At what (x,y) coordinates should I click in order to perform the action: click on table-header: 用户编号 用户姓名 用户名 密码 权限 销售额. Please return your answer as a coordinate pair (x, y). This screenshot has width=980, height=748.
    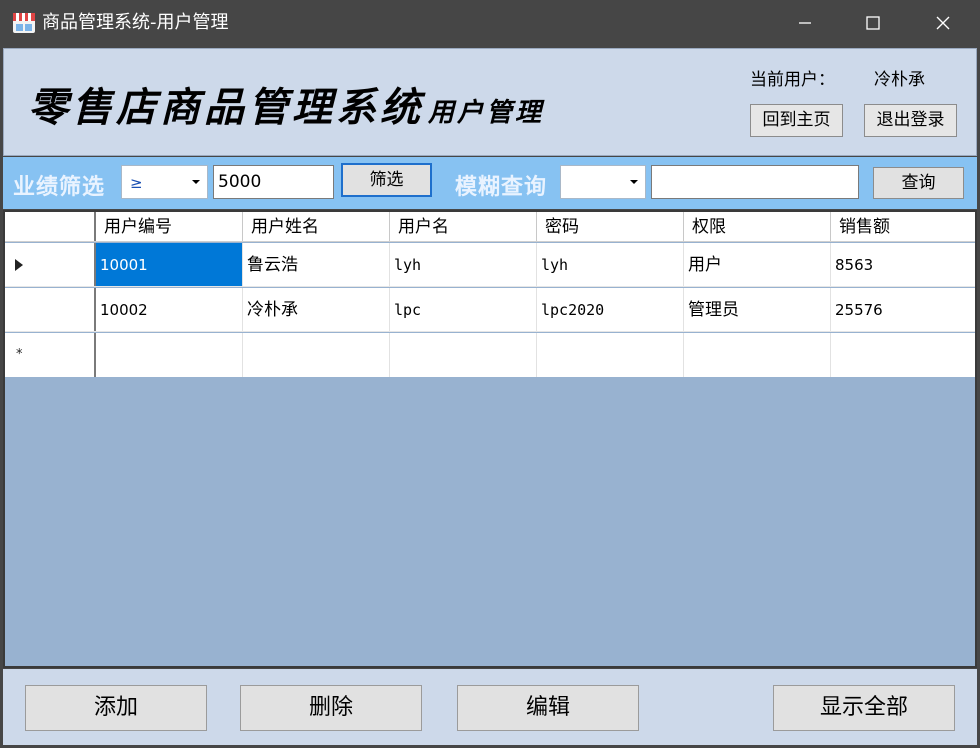
    Looking at the image, I should click on (490, 227).